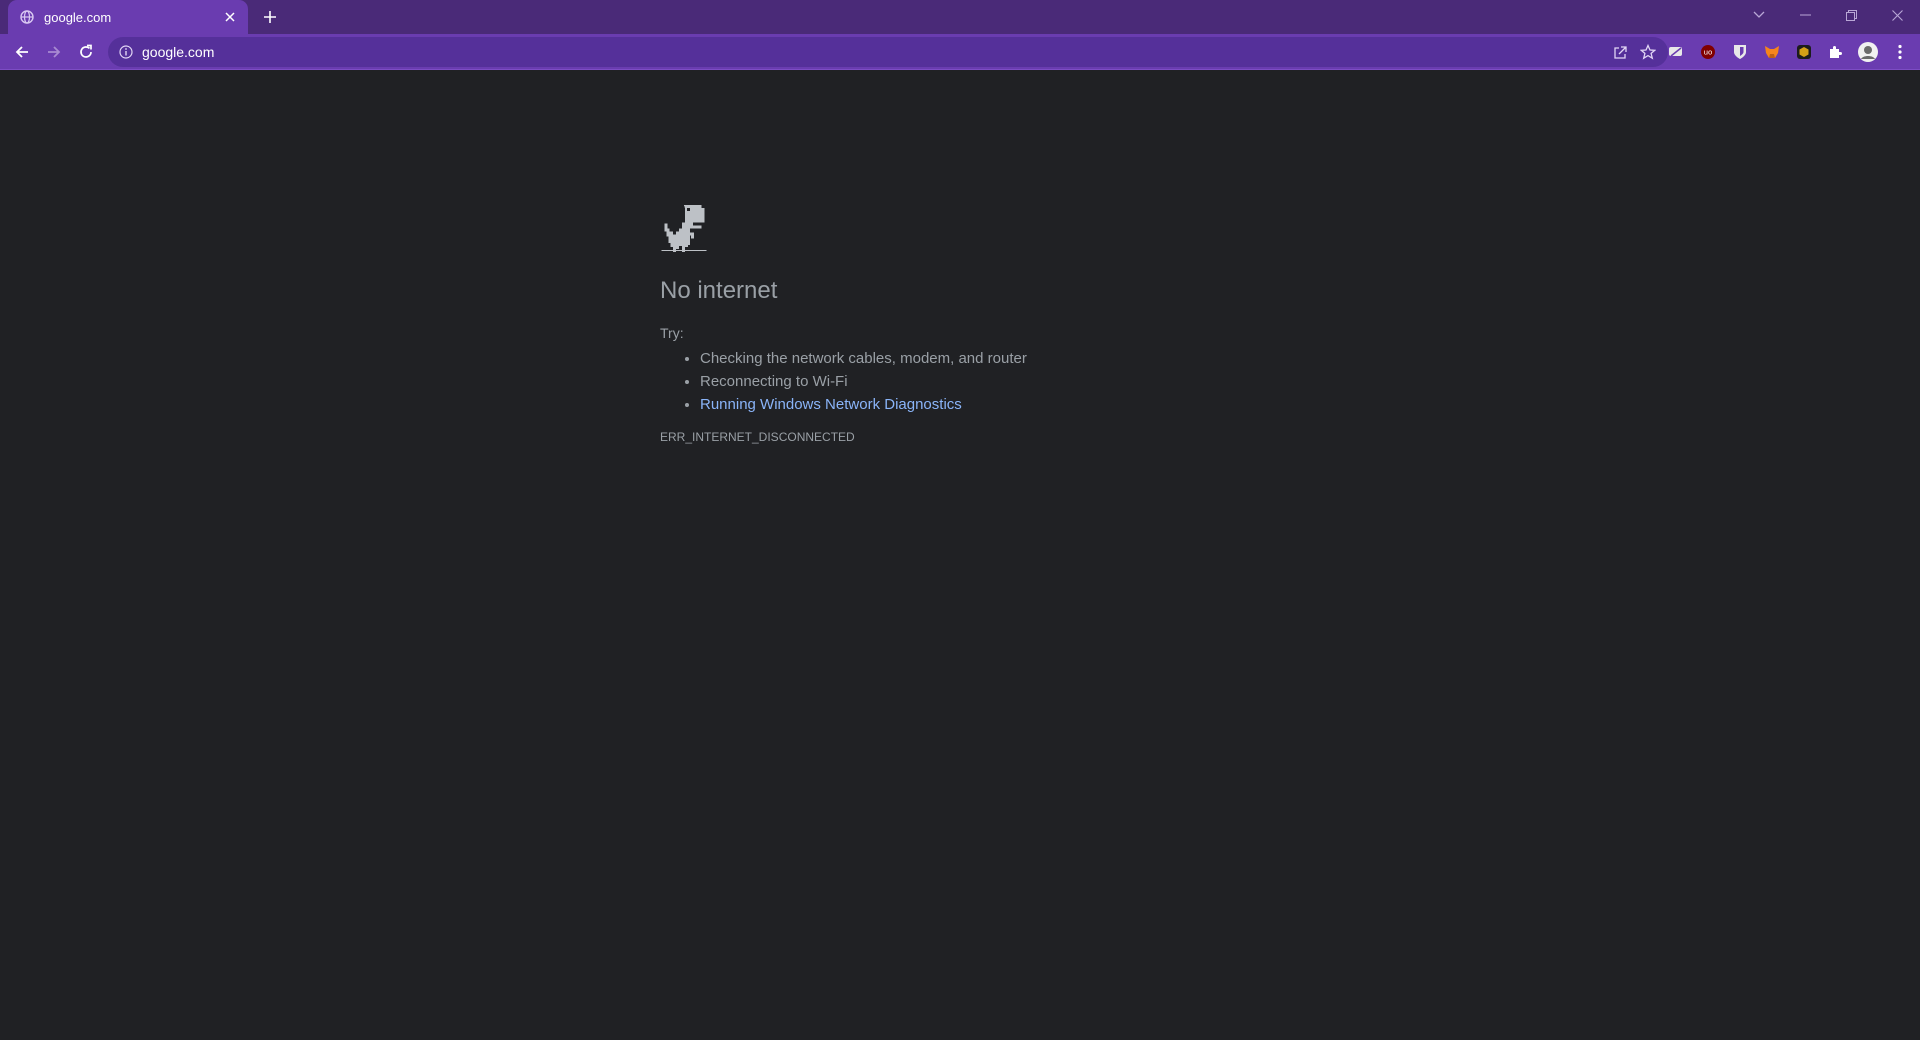  Describe the element at coordinates (1772, 52) in the screenshot. I see `metamask-icon` at that location.